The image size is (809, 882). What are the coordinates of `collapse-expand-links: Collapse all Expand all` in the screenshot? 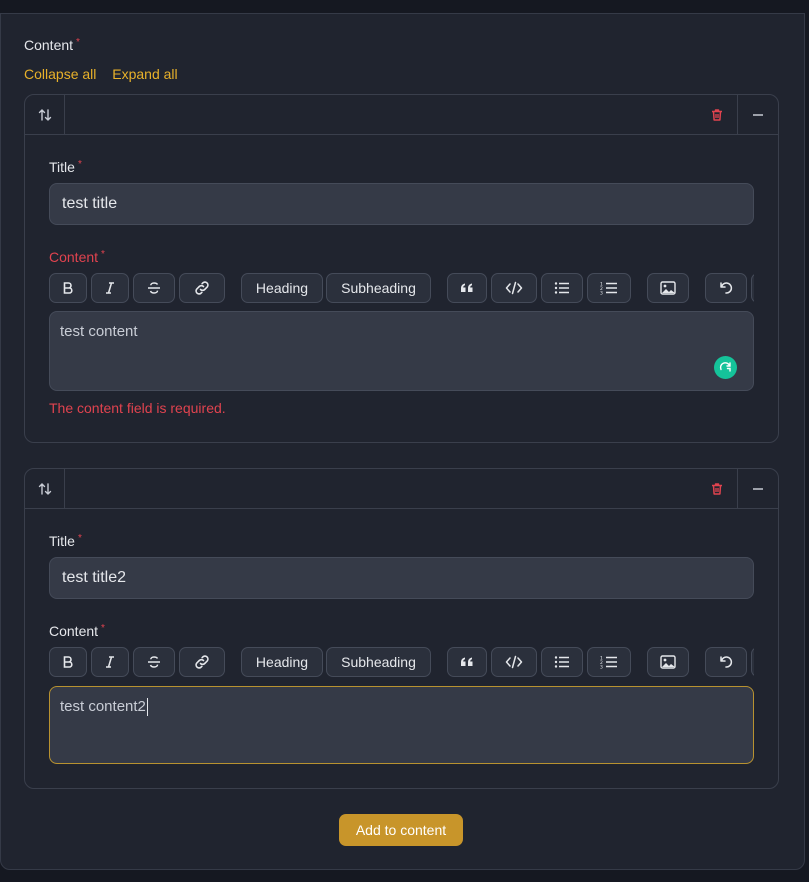 It's located at (107, 74).